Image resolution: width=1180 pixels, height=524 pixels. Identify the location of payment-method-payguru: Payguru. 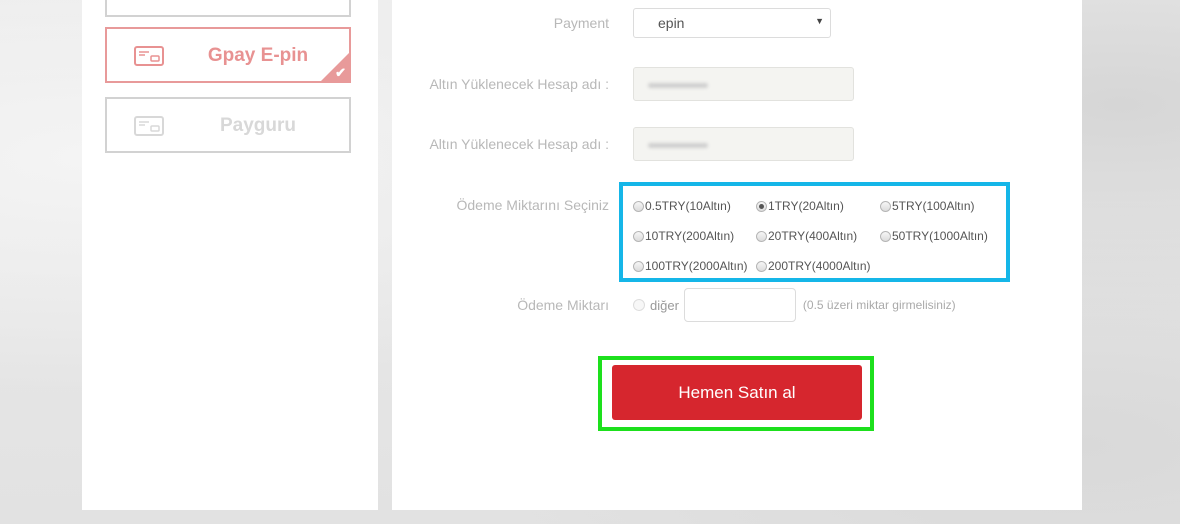
(228, 125).